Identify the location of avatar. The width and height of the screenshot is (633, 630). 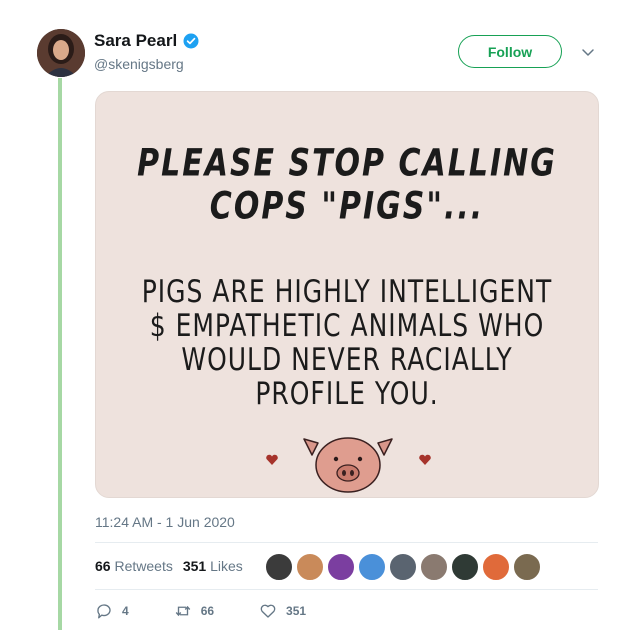
(61, 53).